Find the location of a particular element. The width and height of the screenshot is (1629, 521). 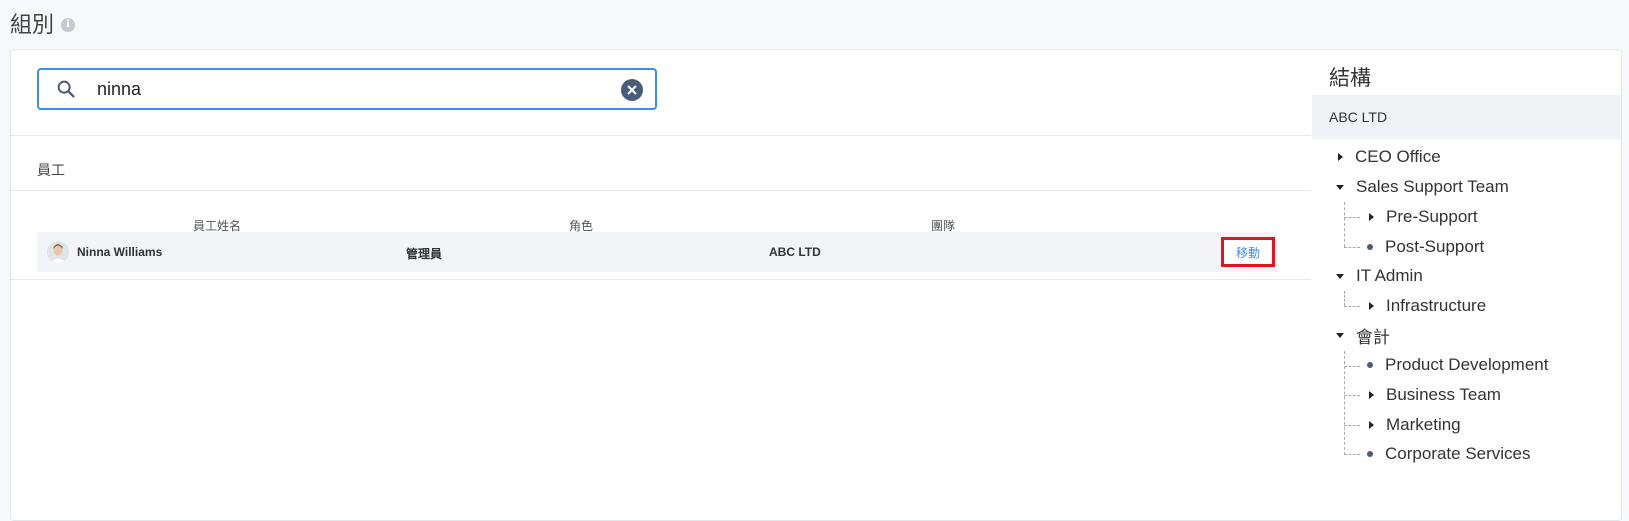

tree-item-label: Pre-Support is located at coordinates (1432, 216).